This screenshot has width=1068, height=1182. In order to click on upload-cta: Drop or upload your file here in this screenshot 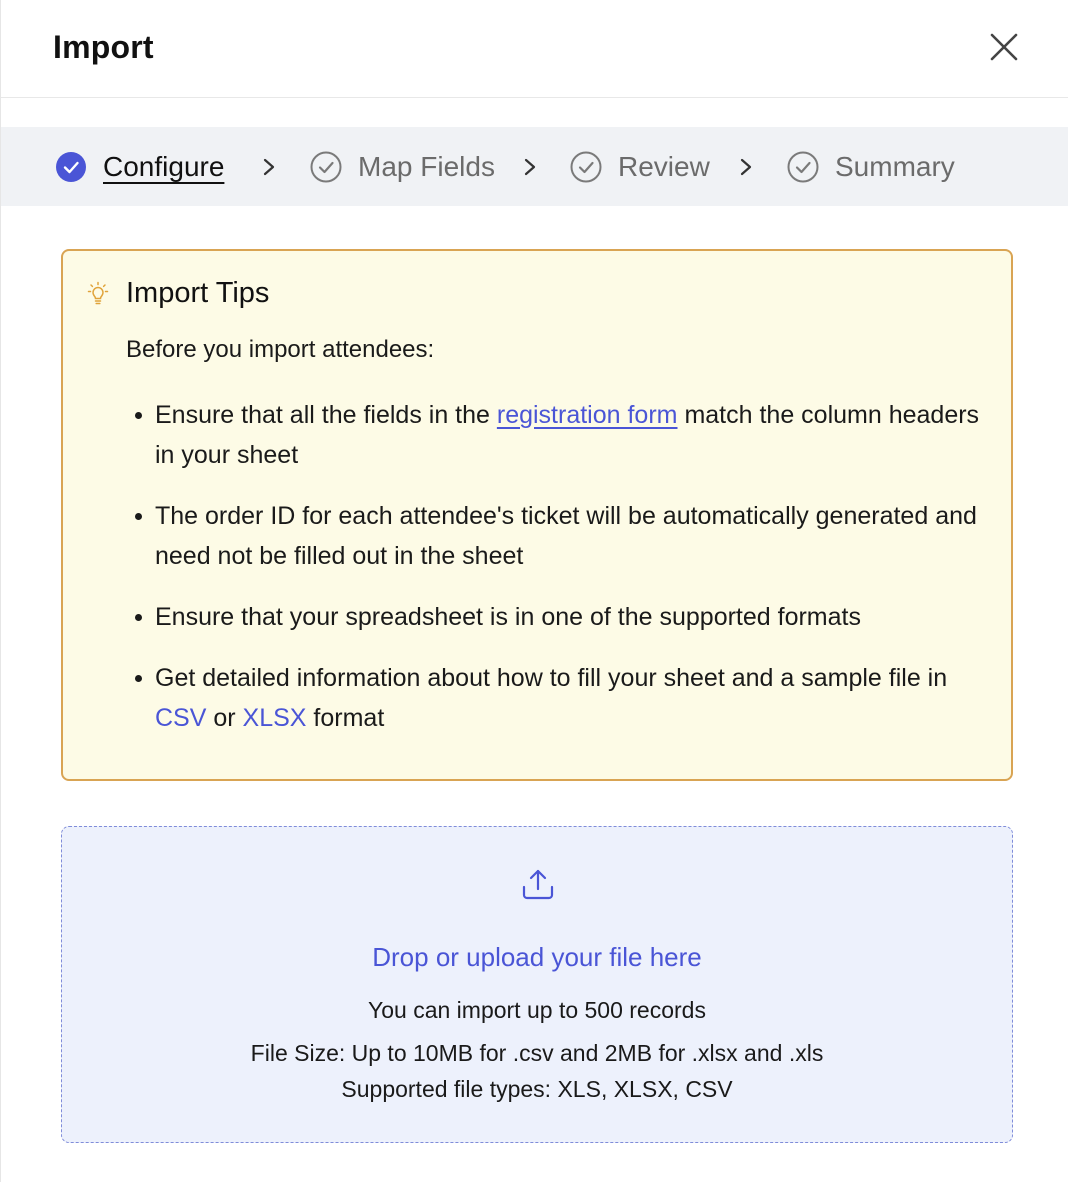, I will do `click(537, 957)`.